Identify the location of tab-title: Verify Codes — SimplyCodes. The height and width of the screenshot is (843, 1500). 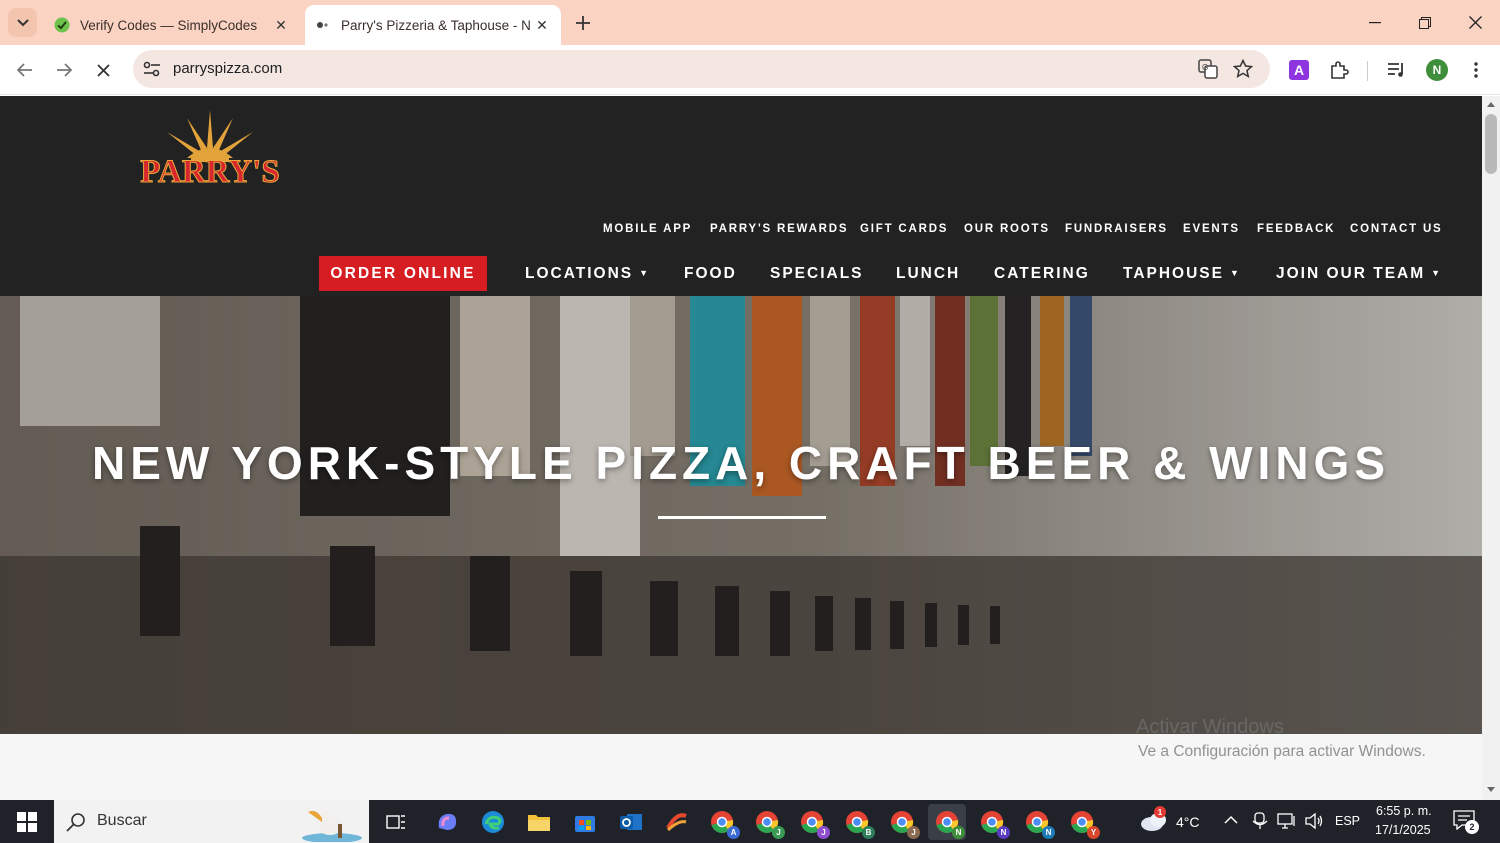
(169, 25).